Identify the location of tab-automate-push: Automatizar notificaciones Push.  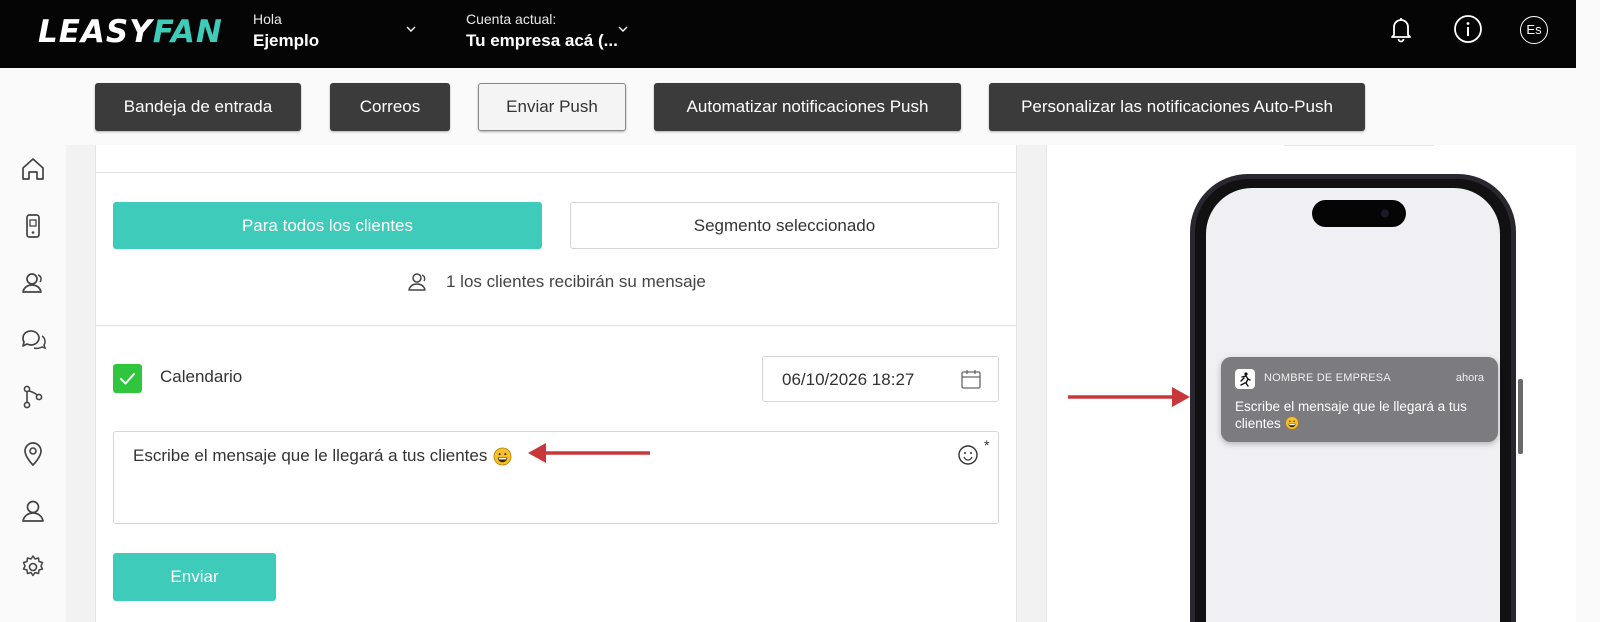
(807, 107).